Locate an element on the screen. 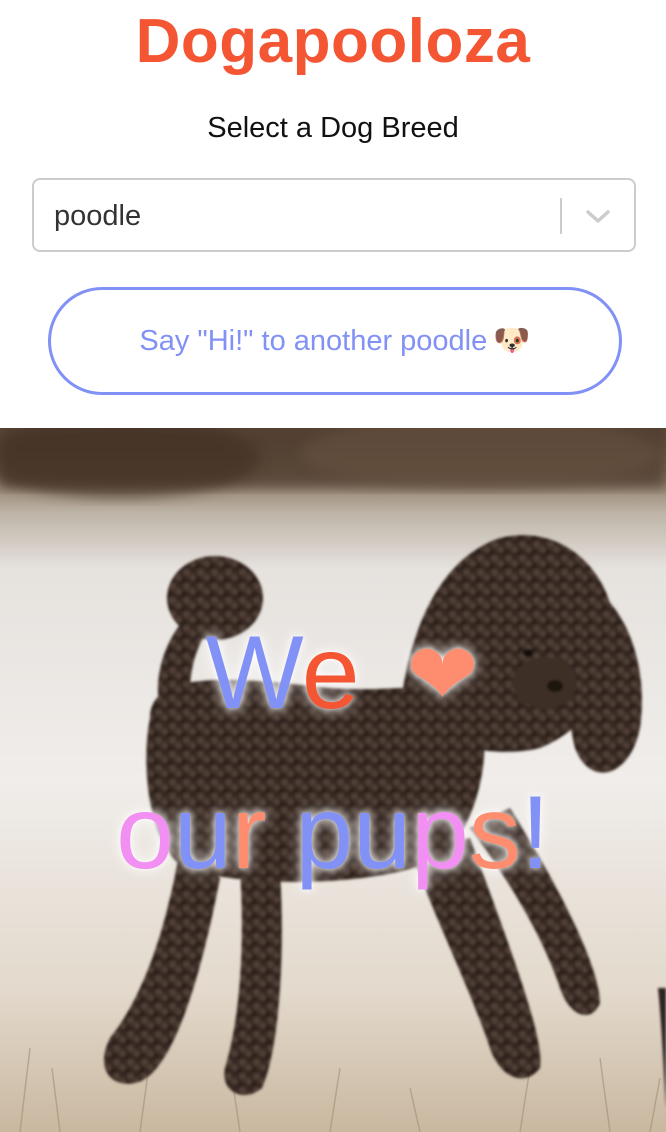 This screenshot has width=666, height=1132. breed-select-label: Select a Dog Breed is located at coordinates (333, 128).